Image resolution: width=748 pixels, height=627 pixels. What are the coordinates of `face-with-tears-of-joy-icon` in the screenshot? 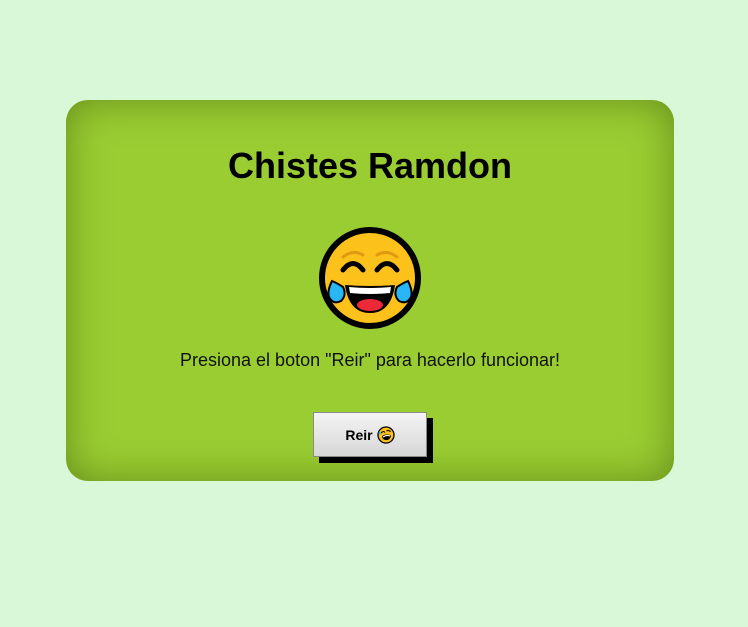 It's located at (370, 278).